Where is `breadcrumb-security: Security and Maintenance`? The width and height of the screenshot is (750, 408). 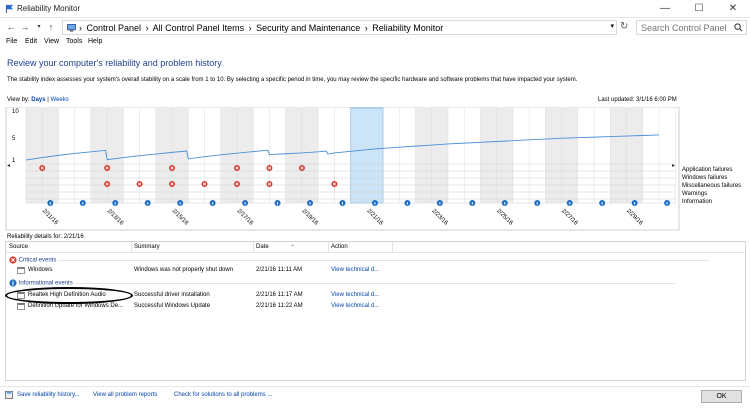 breadcrumb-security: Security and Maintenance is located at coordinates (308, 28).